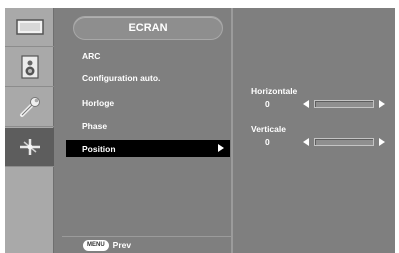 This screenshot has height=253, width=399. I want to click on vertical-increase-icon, so click(382, 142).